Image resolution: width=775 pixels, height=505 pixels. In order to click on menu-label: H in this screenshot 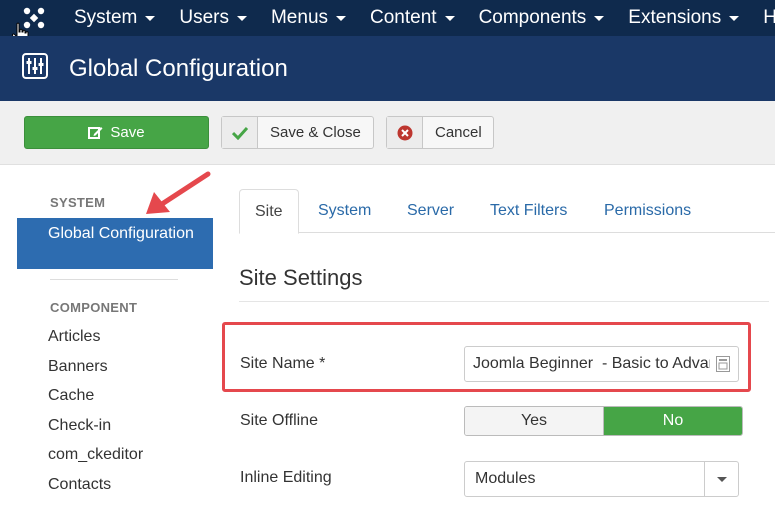, I will do `click(769, 17)`.